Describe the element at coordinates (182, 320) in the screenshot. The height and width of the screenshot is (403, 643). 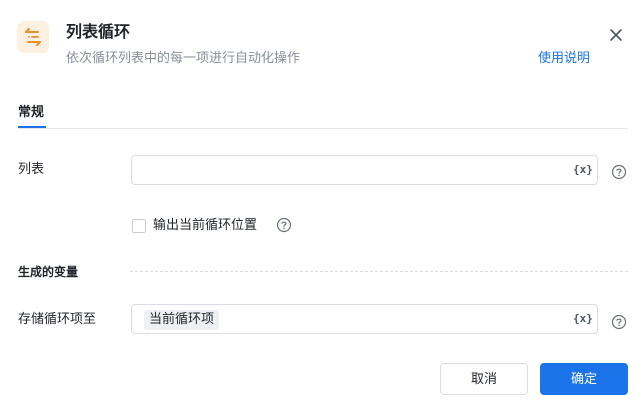
I see `variable-tag: 当前循环项` at that location.